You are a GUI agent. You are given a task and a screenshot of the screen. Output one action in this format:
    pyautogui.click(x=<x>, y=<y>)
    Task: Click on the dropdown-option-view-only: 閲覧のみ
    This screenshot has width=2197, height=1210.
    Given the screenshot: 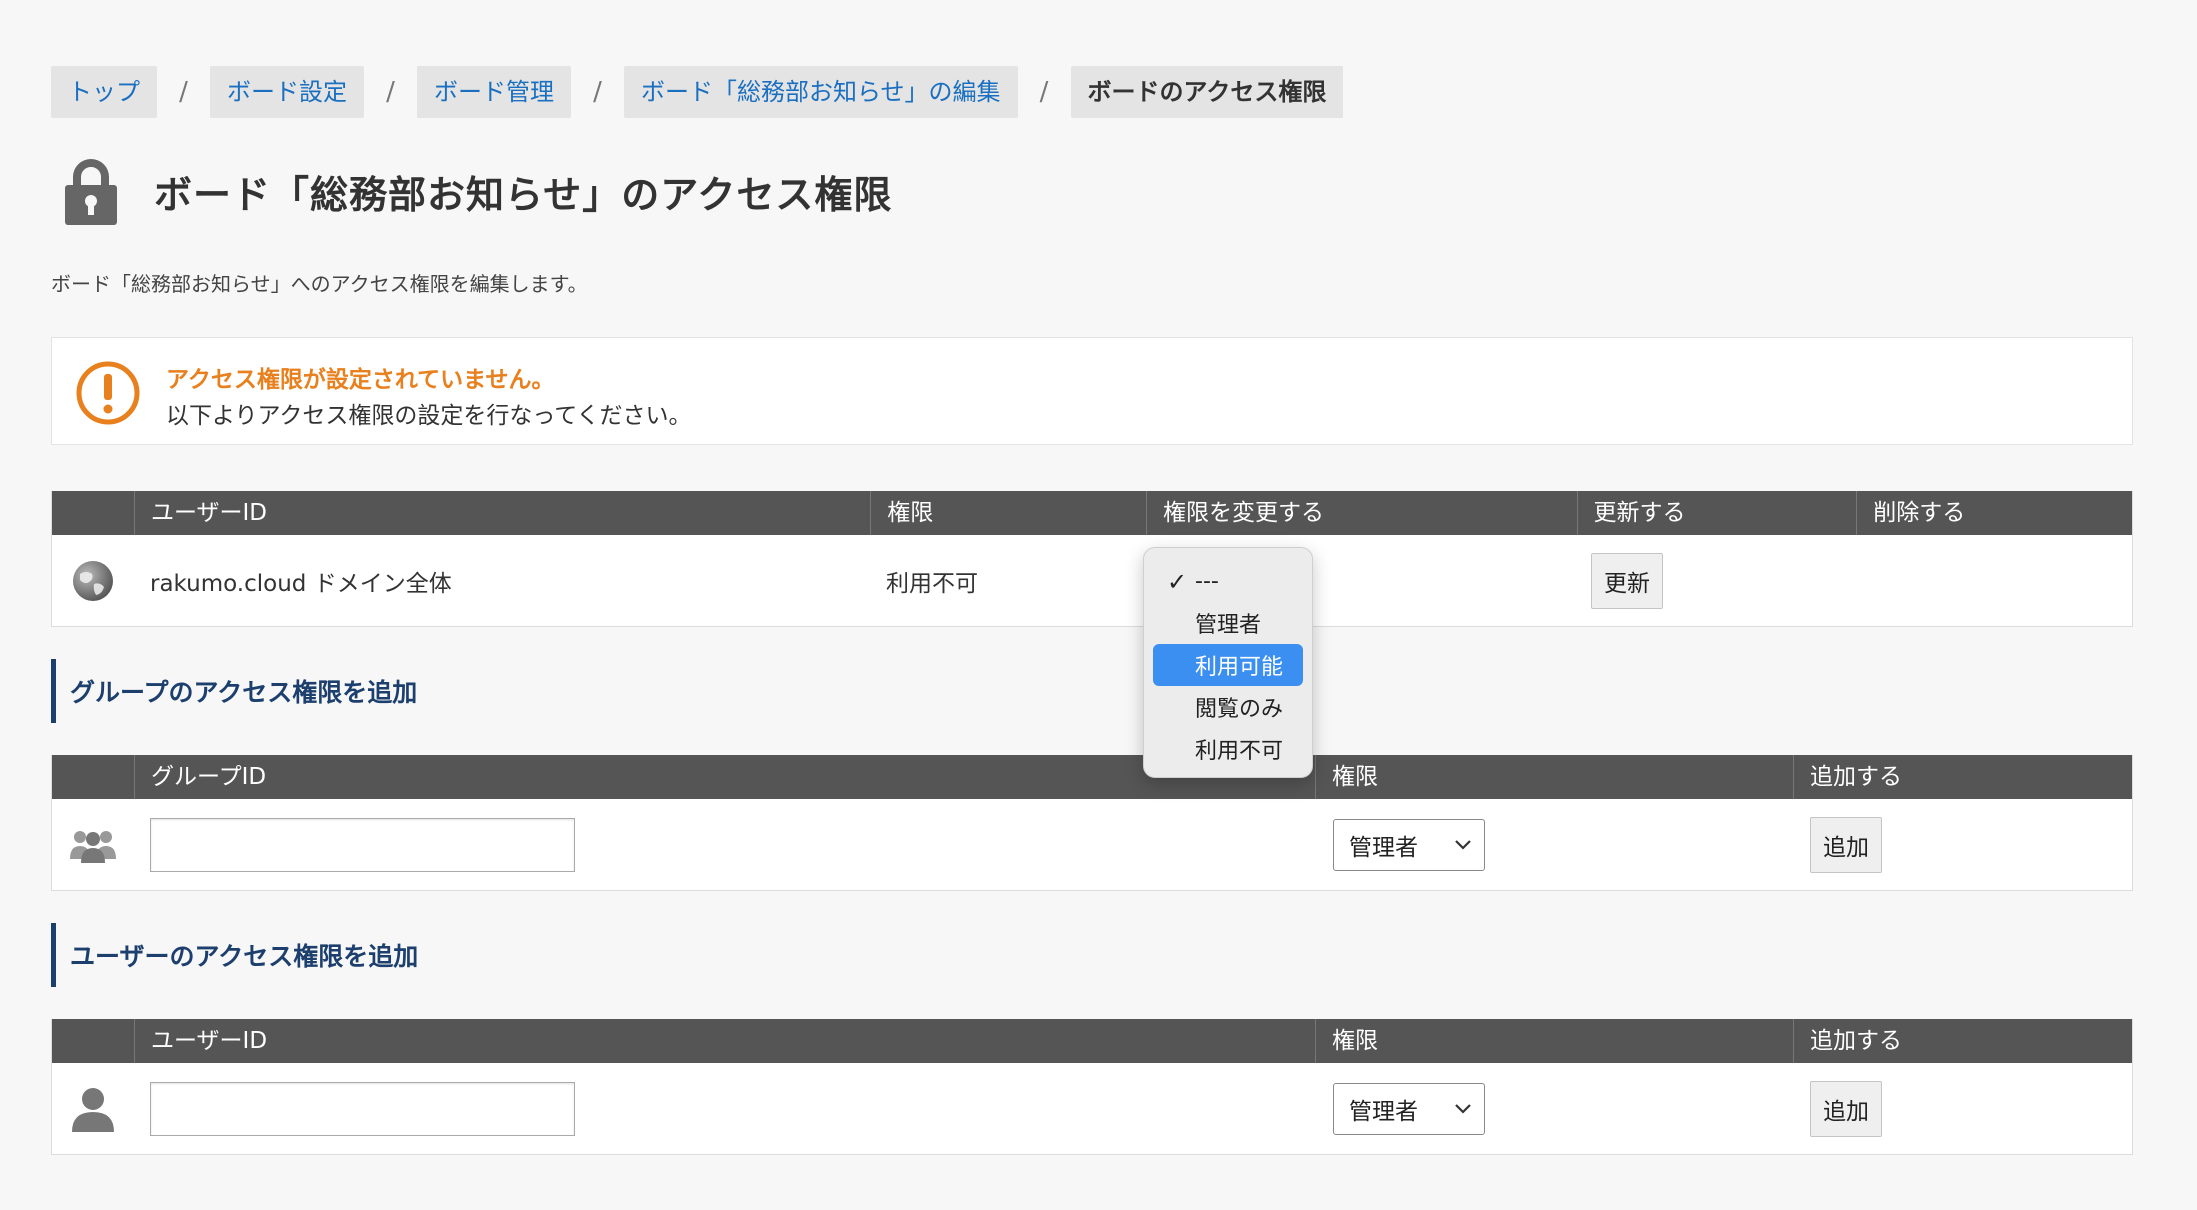 What is the action you would take?
    pyautogui.click(x=1228, y=707)
    